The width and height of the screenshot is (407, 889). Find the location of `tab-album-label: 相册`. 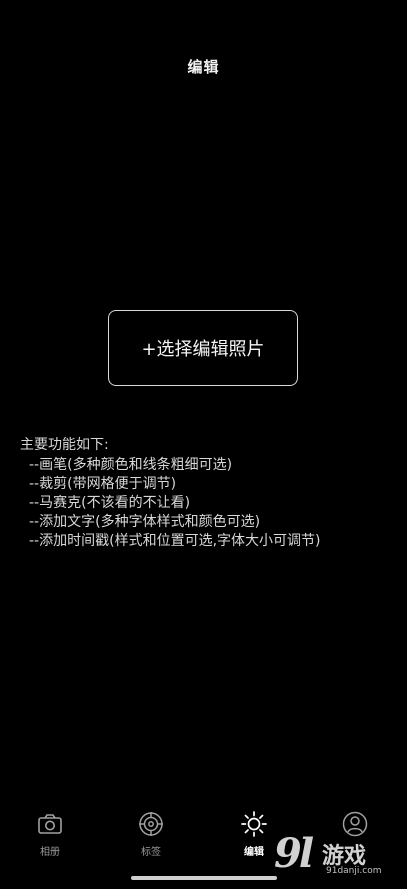

tab-album-label: 相册 is located at coordinates (50, 852).